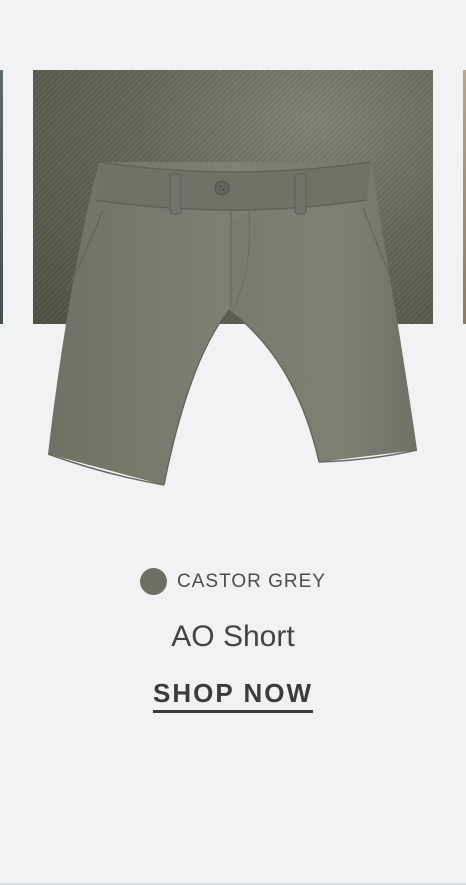 The width and height of the screenshot is (466, 885). I want to click on shop-now-link: SHOP NOW, so click(233, 695).